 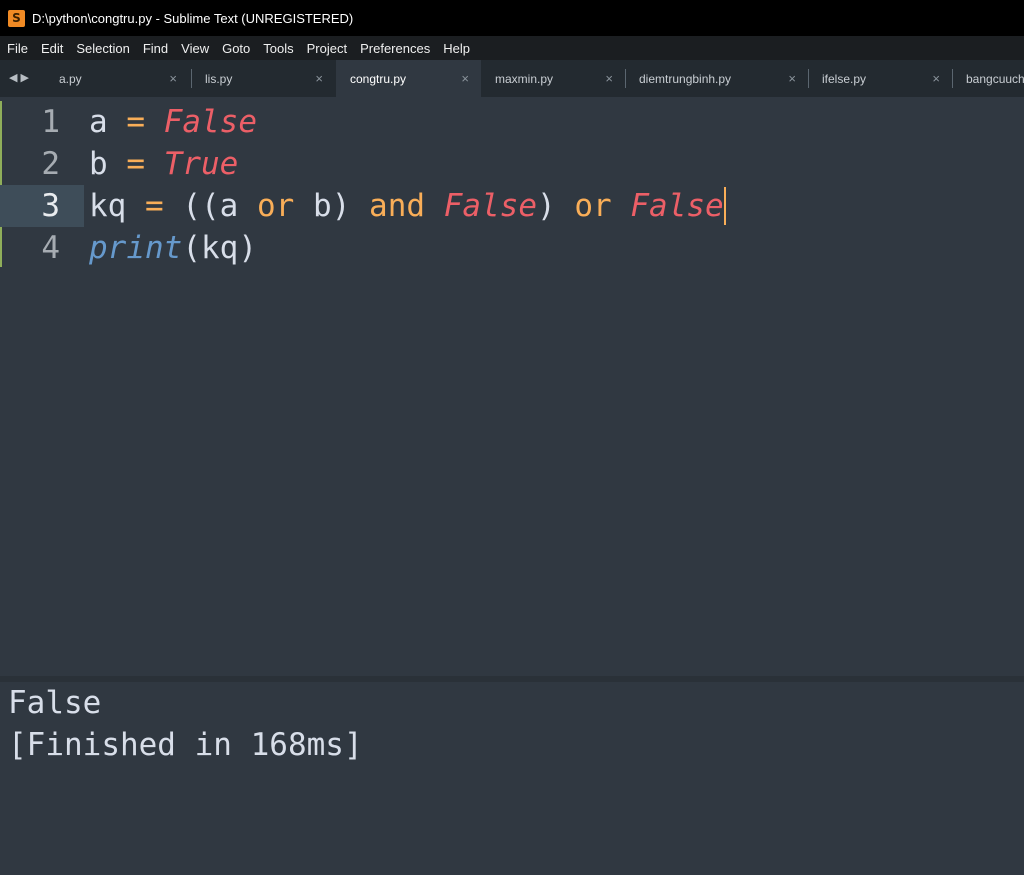 I want to click on menu-find: Find, so click(x=155, y=48).